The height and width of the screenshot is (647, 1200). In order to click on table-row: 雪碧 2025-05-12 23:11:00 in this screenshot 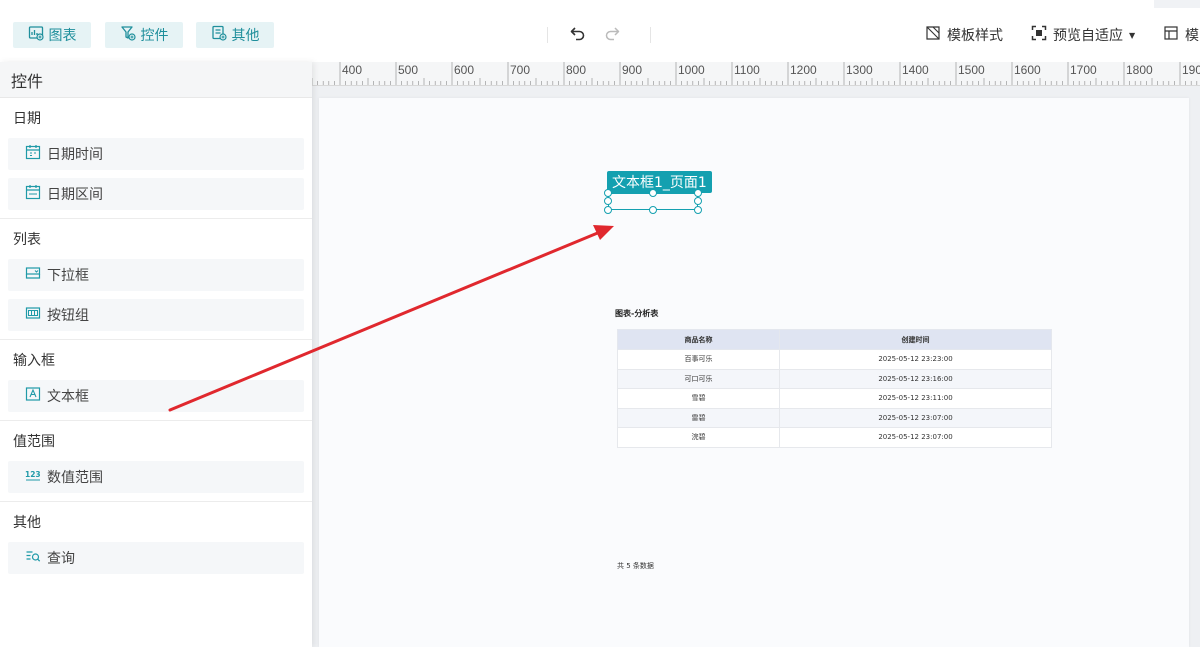, I will do `click(834, 398)`.